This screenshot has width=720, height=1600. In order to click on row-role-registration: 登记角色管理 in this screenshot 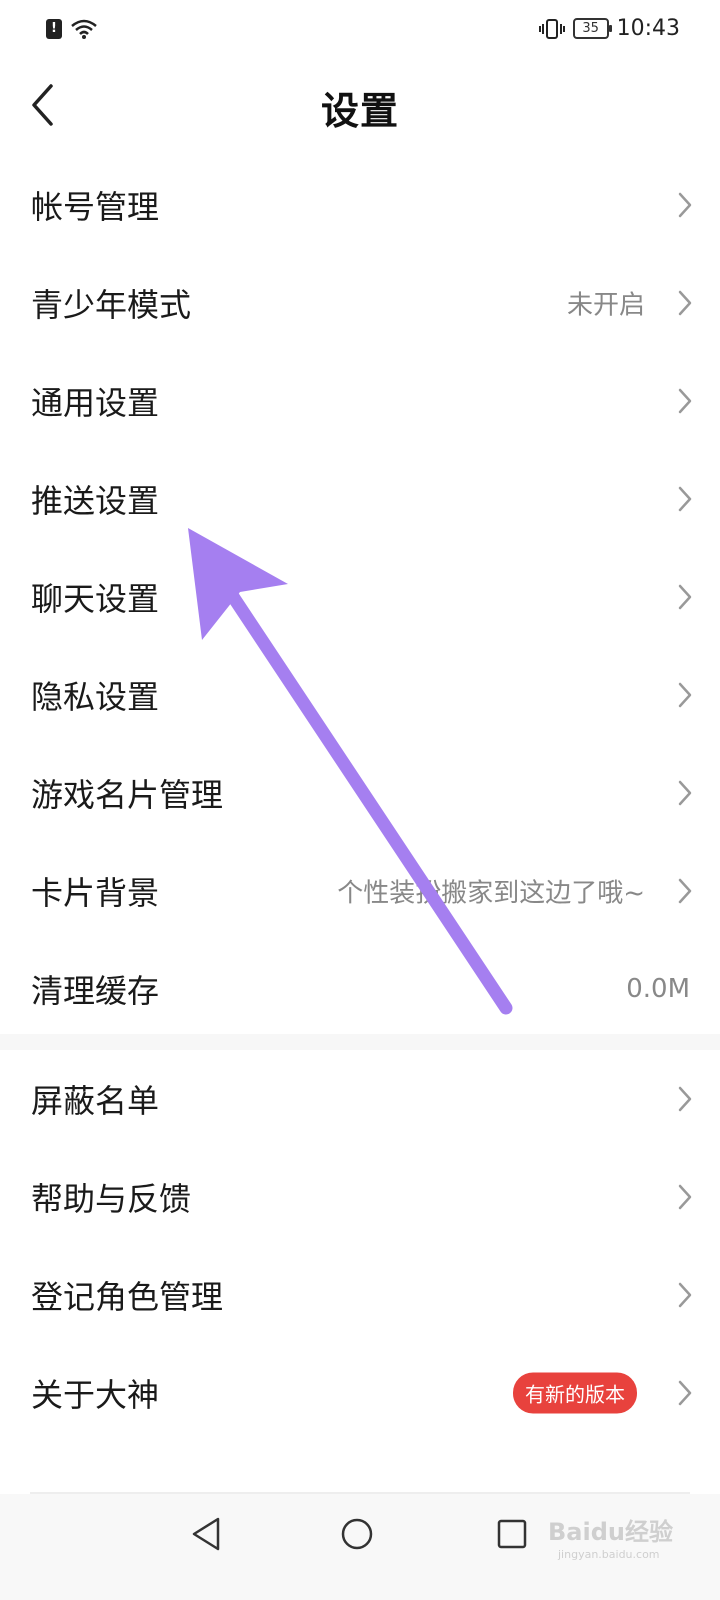, I will do `click(360, 1295)`.